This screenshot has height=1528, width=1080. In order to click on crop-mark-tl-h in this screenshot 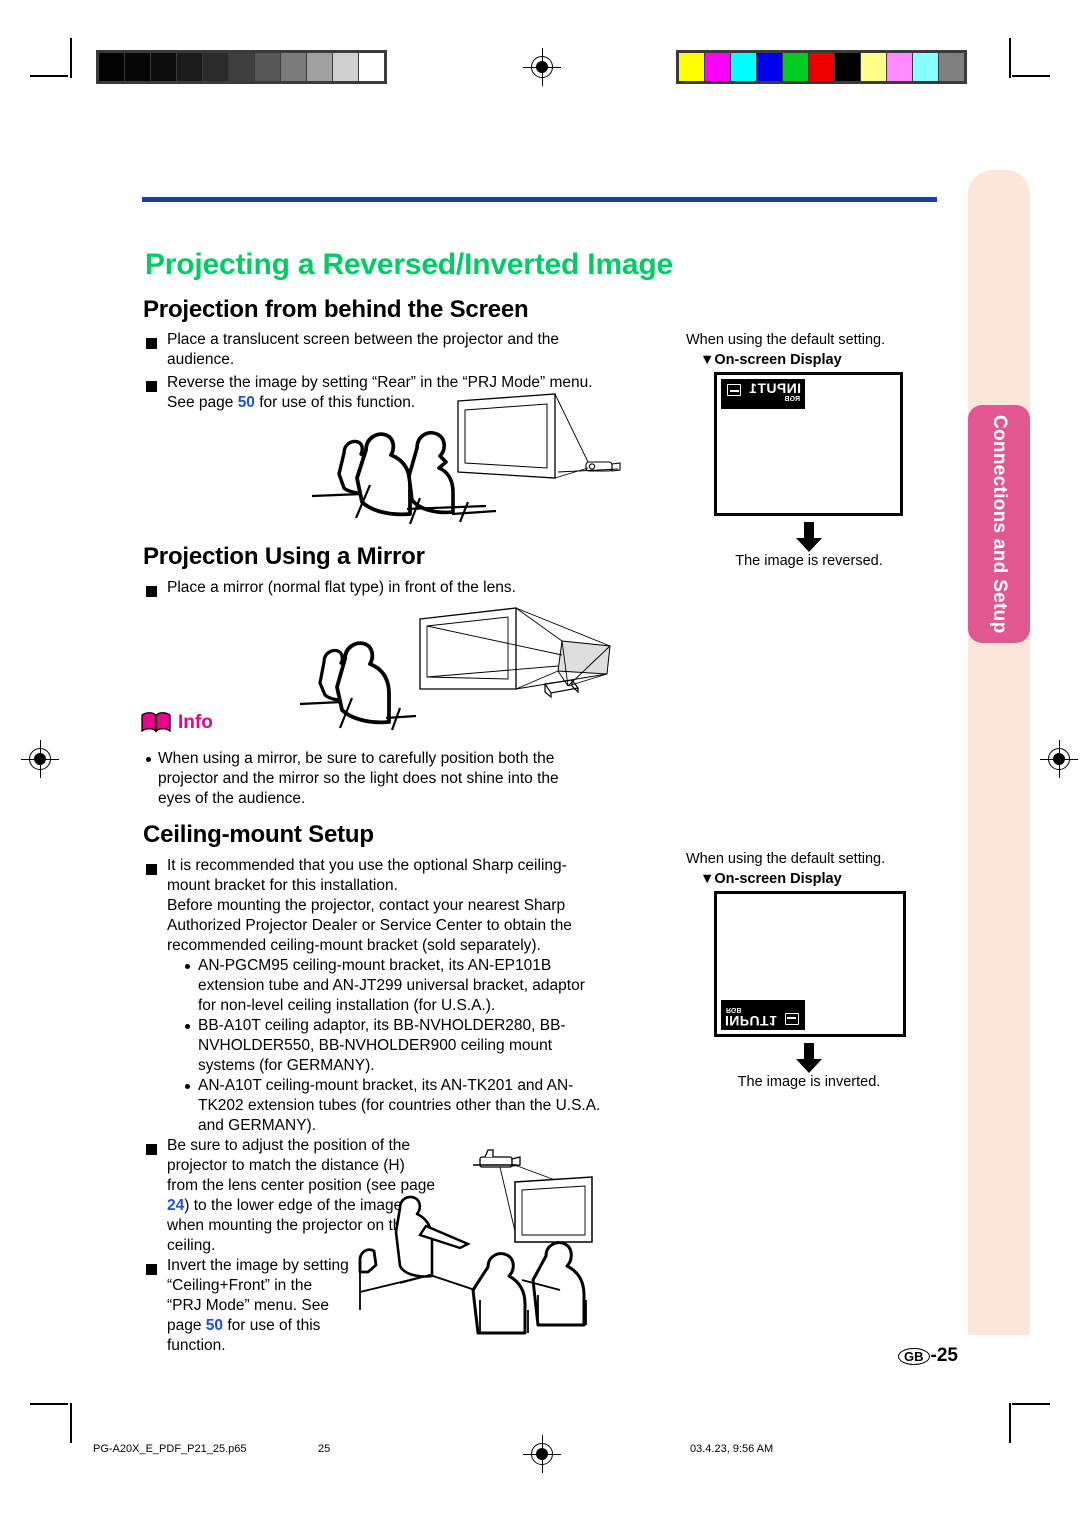, I will do `click(49, 76)`.